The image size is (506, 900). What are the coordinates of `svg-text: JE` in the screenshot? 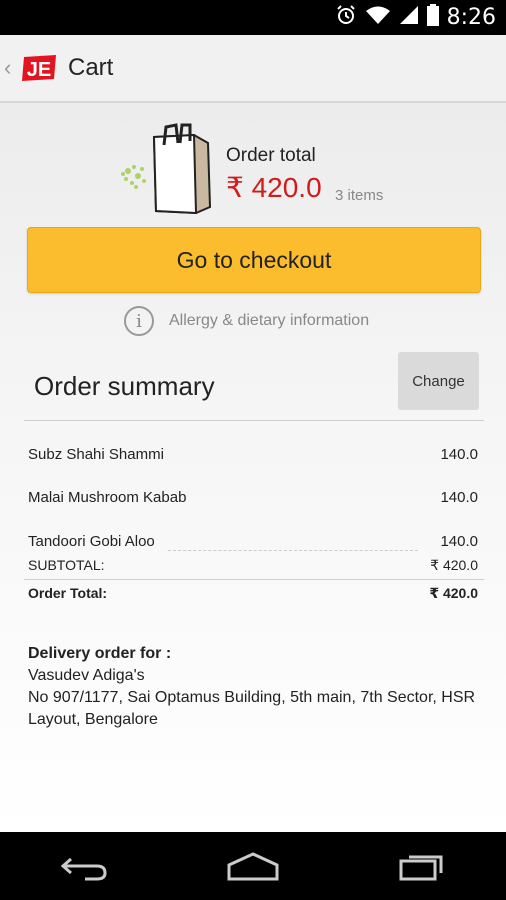 It's located at (39, 70).